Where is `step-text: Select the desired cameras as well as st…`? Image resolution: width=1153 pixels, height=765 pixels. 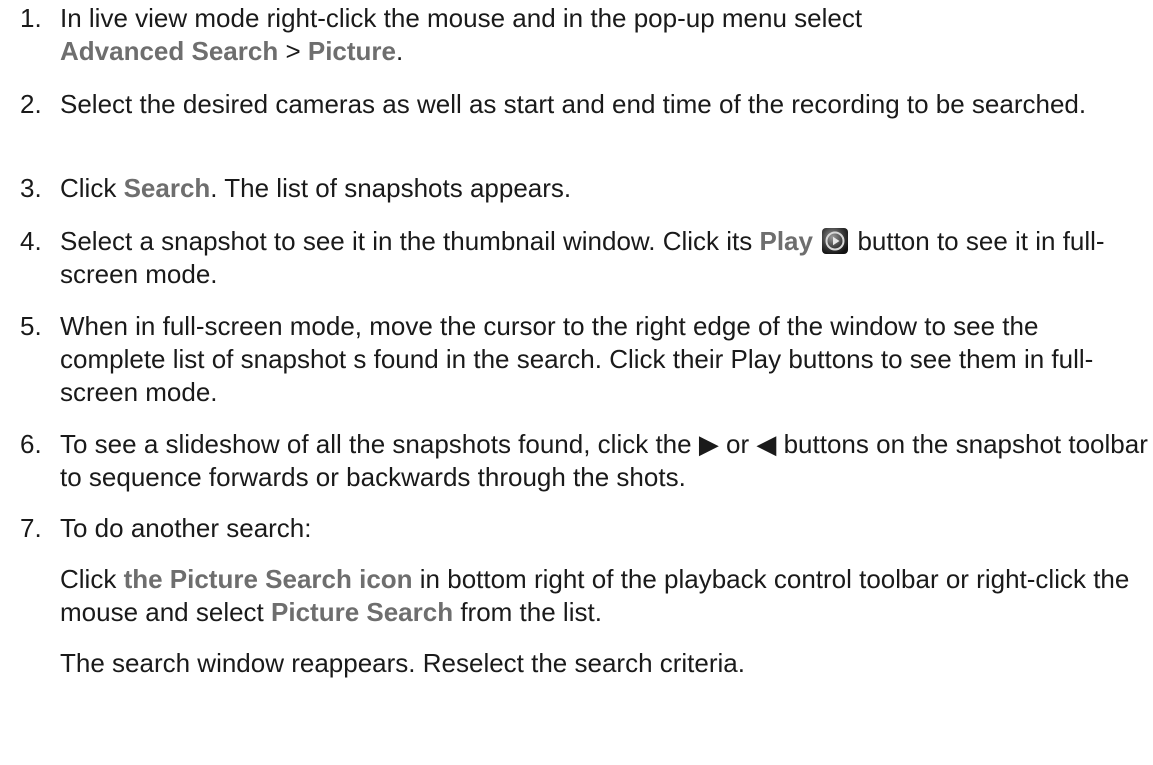 step-text: Select the desired cameras as well as st… is located at coordinates (573, 104).